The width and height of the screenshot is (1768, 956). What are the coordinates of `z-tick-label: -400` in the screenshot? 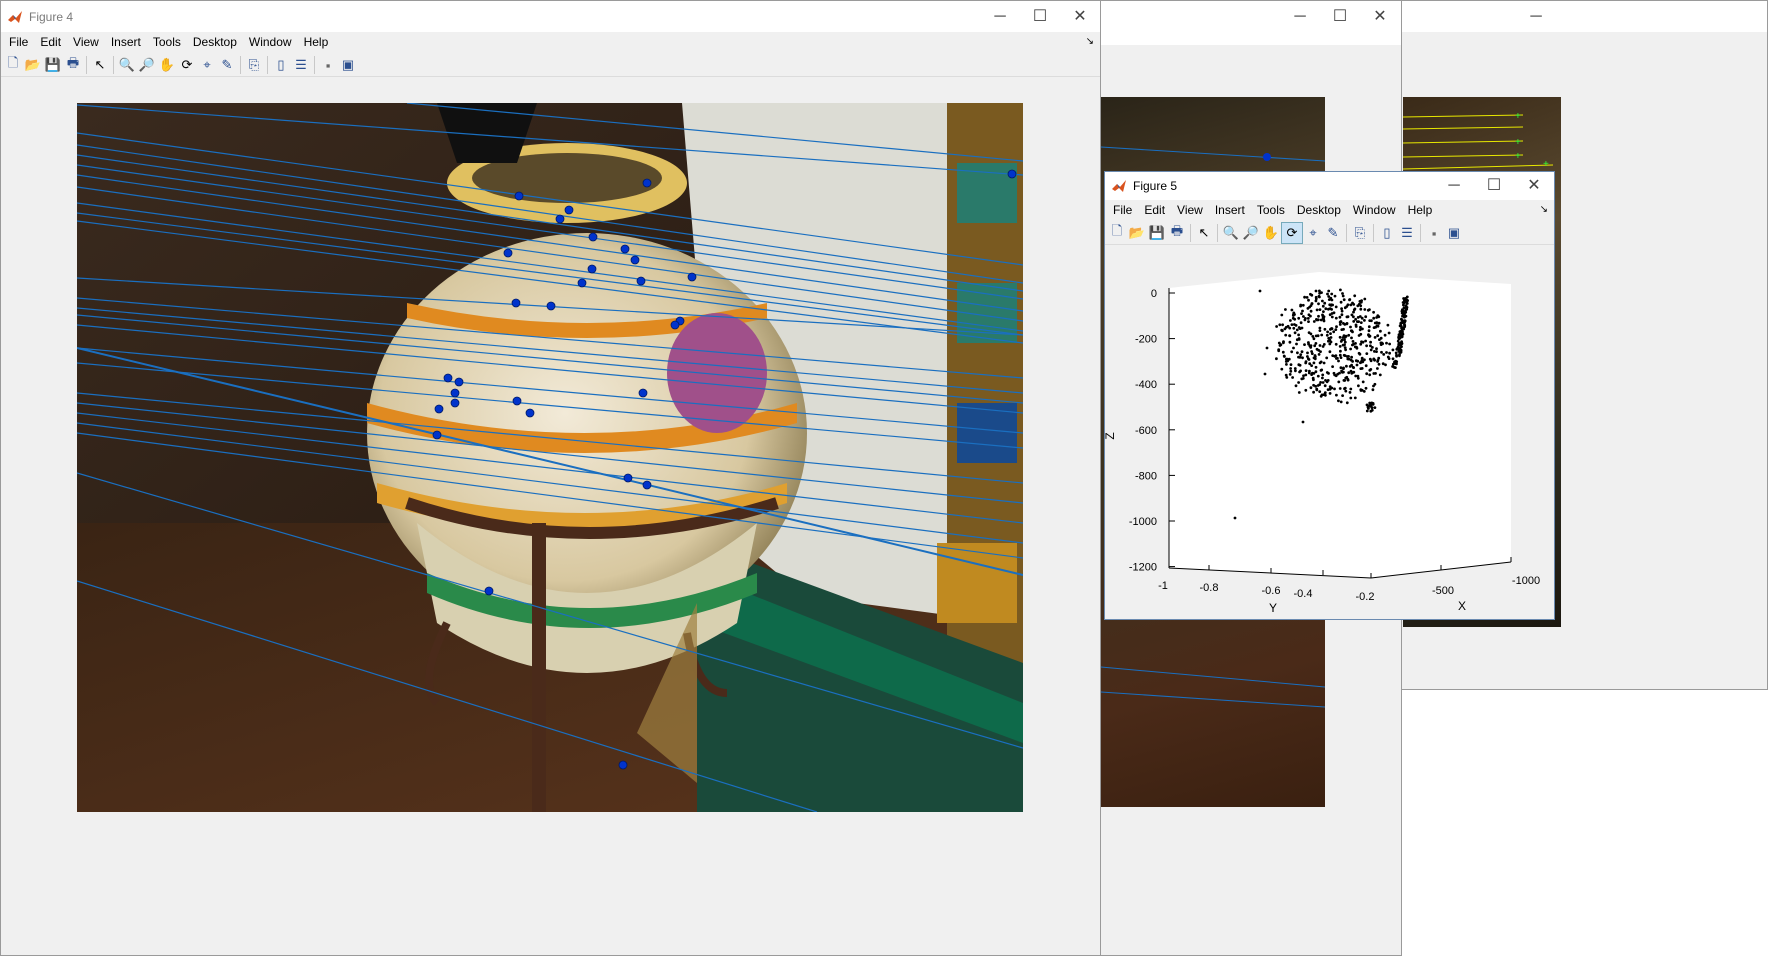 It's located at (1146, 385).